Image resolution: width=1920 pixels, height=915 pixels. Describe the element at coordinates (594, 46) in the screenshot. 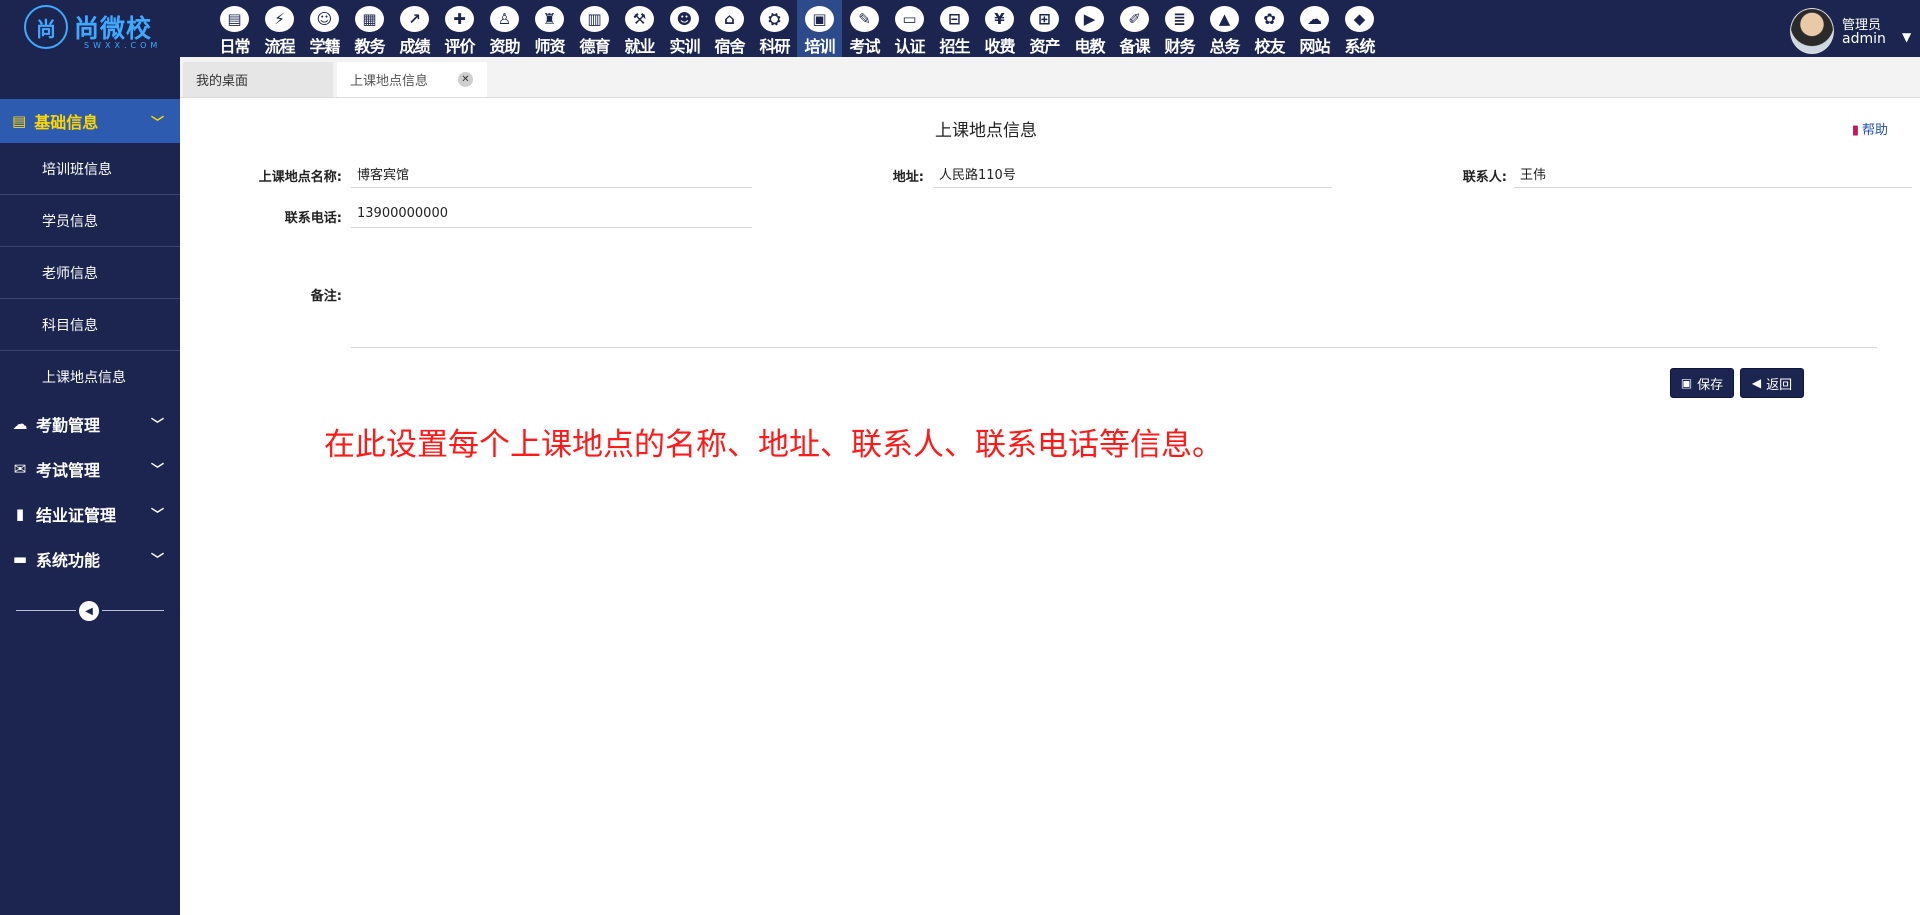

I see `module-label: 德育` at that location.